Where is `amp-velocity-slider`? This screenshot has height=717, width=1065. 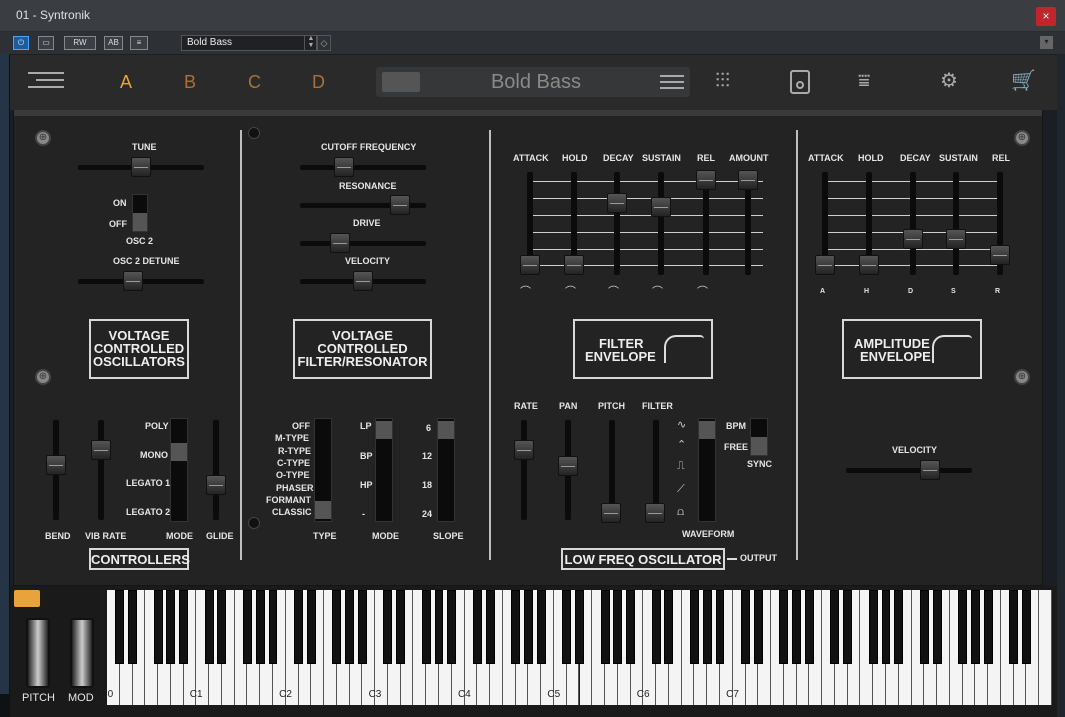
amp-velocity-slider is located at coordinates (909, 470).